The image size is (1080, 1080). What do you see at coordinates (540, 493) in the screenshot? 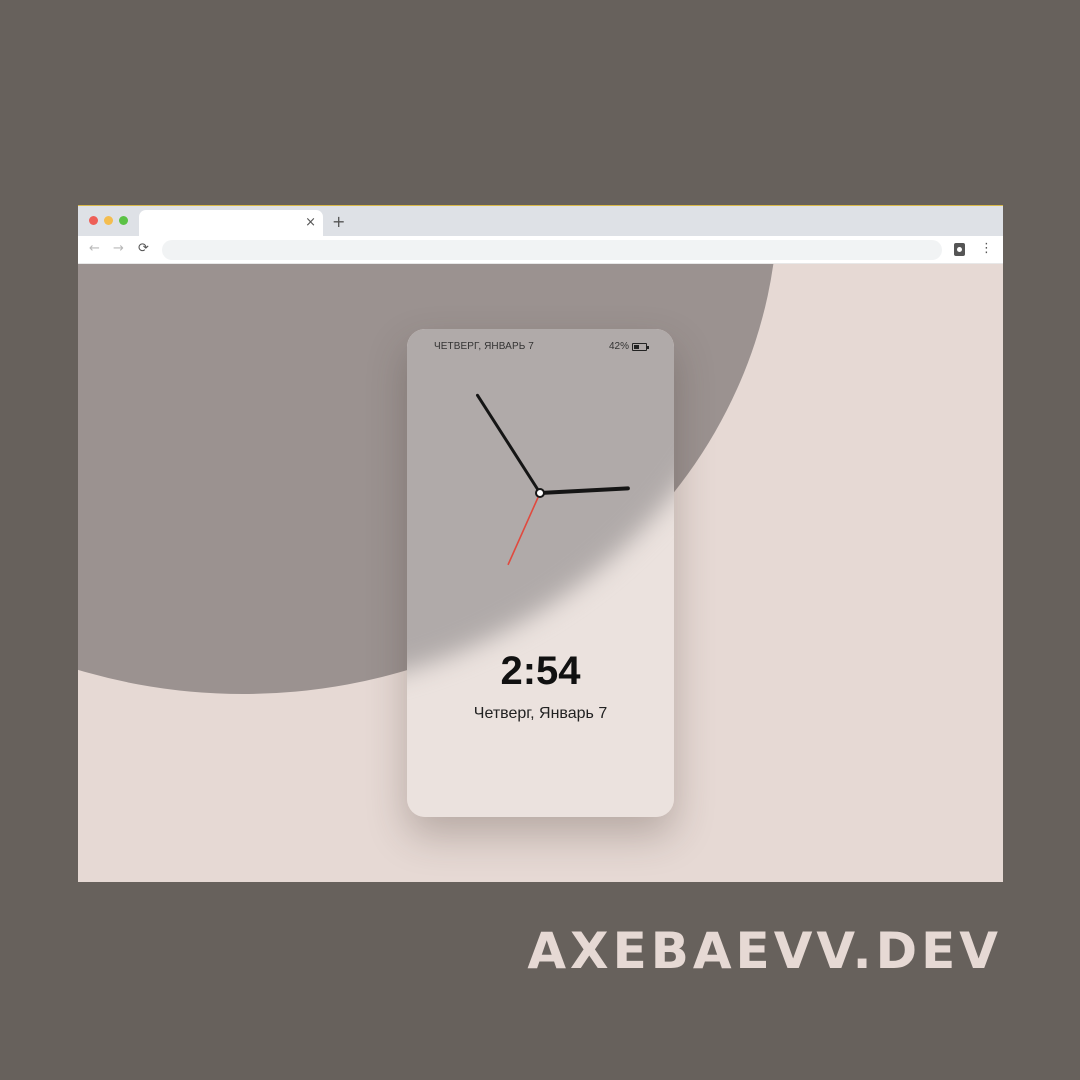
I see `clock-center` at bounding box center [540, 493].